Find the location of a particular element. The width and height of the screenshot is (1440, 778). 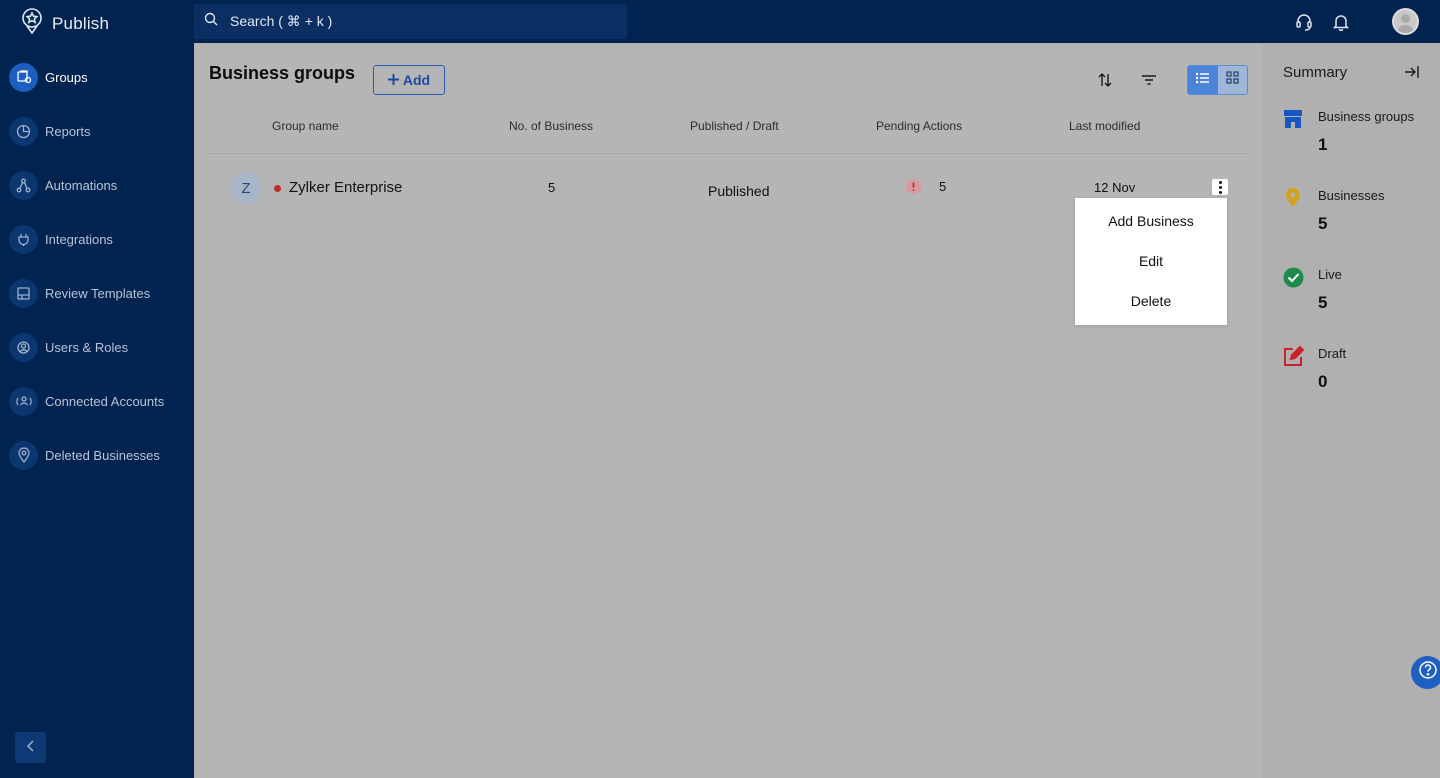

users-roles-icon is located at coordinates (23, 347).